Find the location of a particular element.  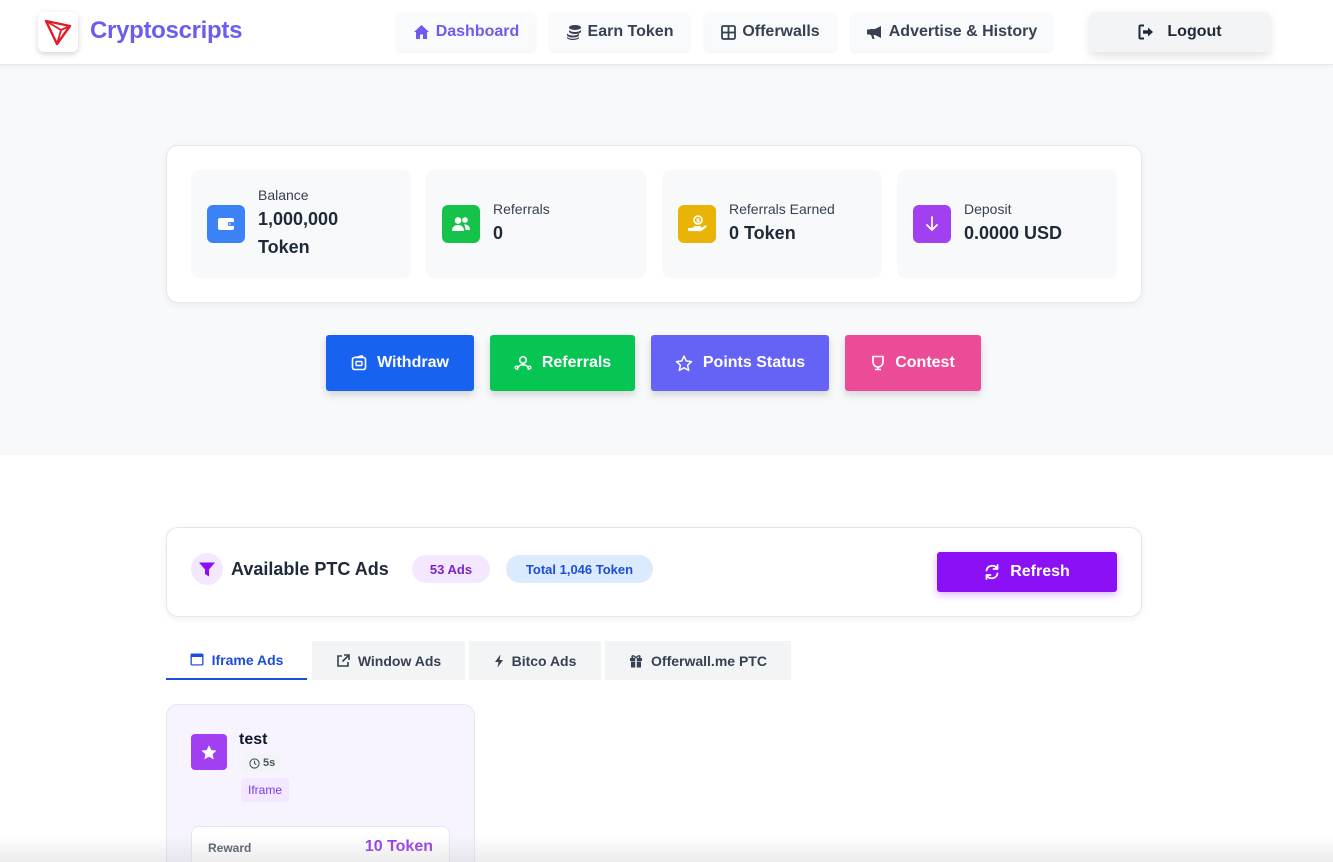

tab-bitco-ads-label: Bitco Ads is located at coordinates (544, 660).